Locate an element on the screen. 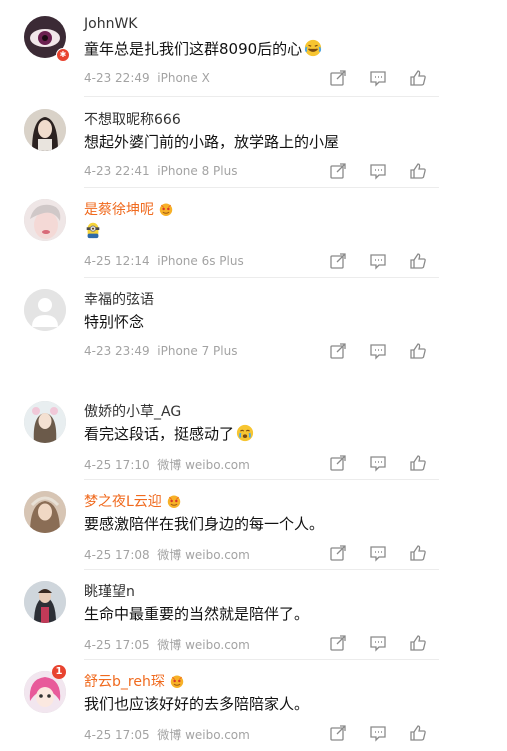 This screenshot has width=507, height=751. comment-meta: 4-23 22:41 iPhone 8 Plus is located at coordinates (161, 171).